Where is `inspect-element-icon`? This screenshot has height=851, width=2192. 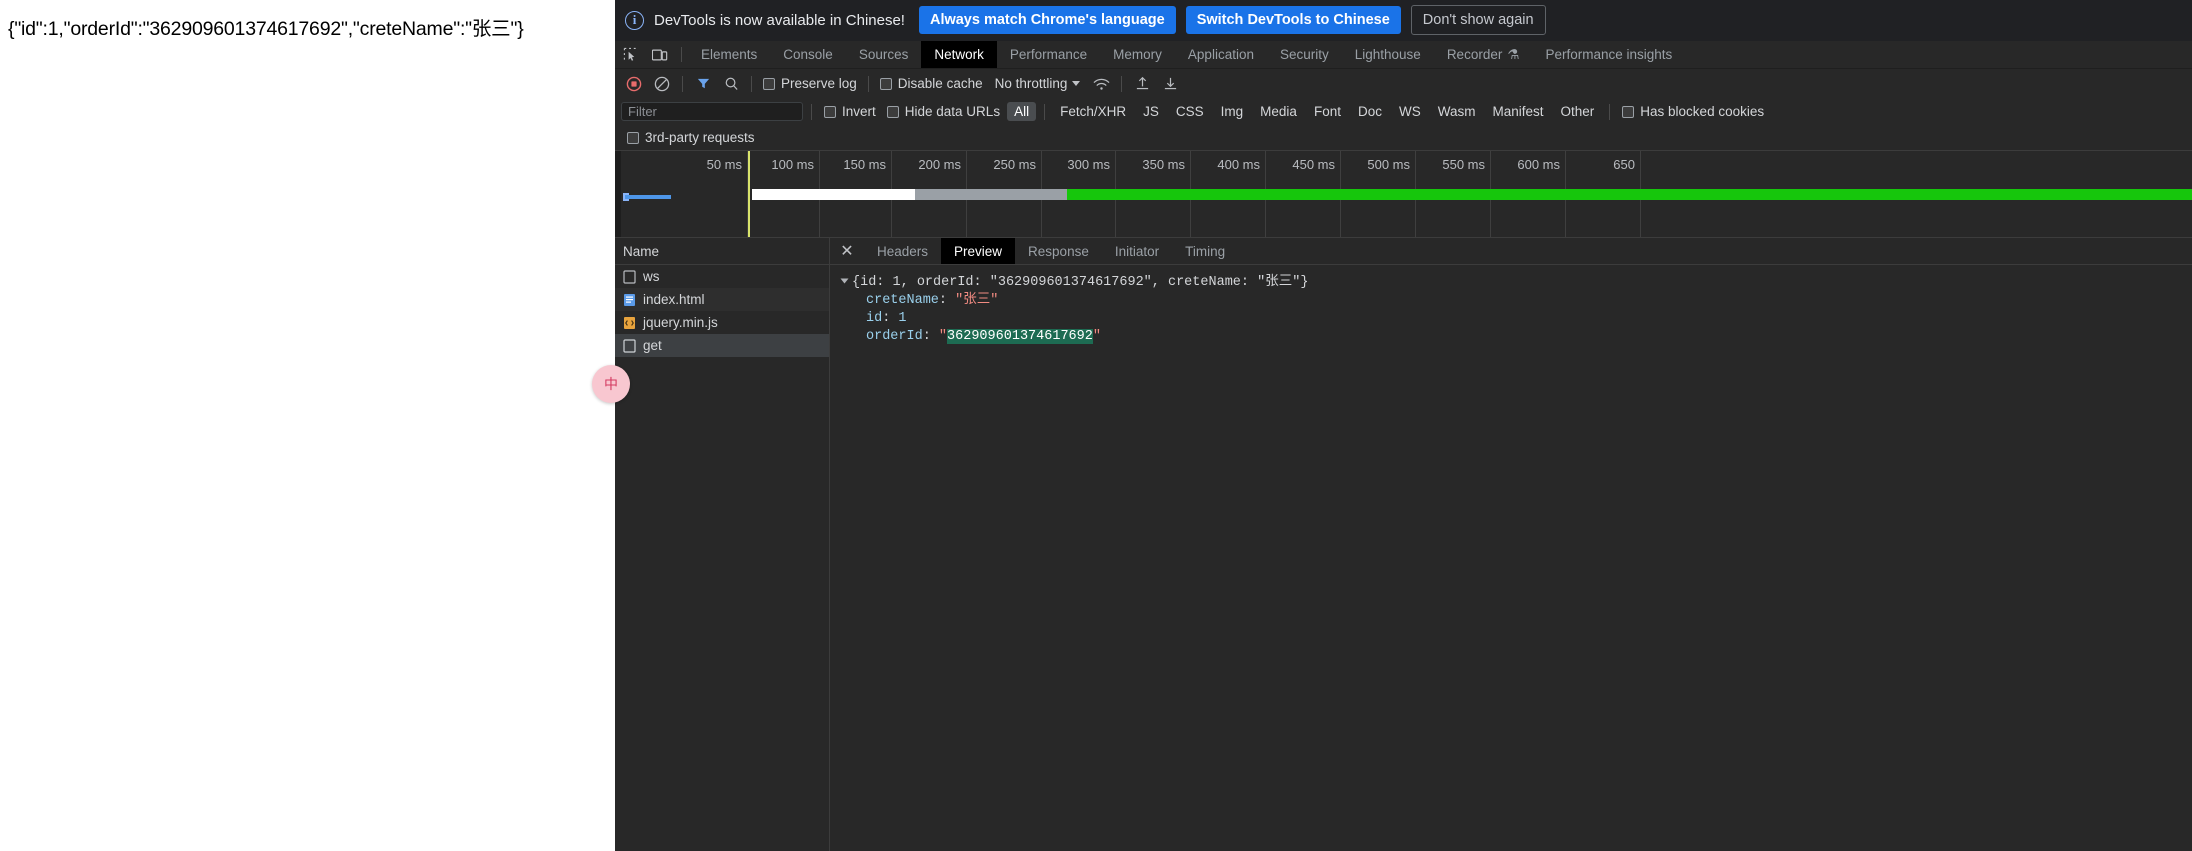
inspect-element-icon is located at coordinates (630, 54).